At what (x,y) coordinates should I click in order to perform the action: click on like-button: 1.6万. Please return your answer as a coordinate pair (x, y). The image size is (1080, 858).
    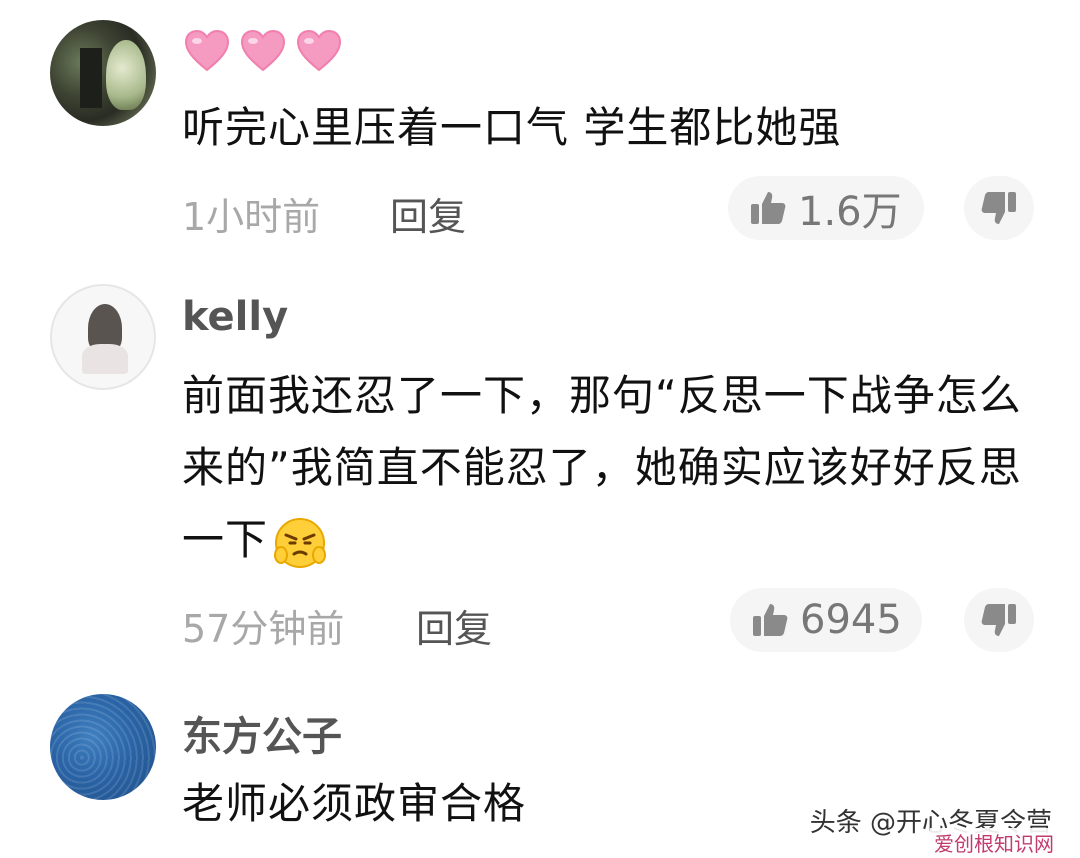
    Looking at the image, I should click on (826, 208).